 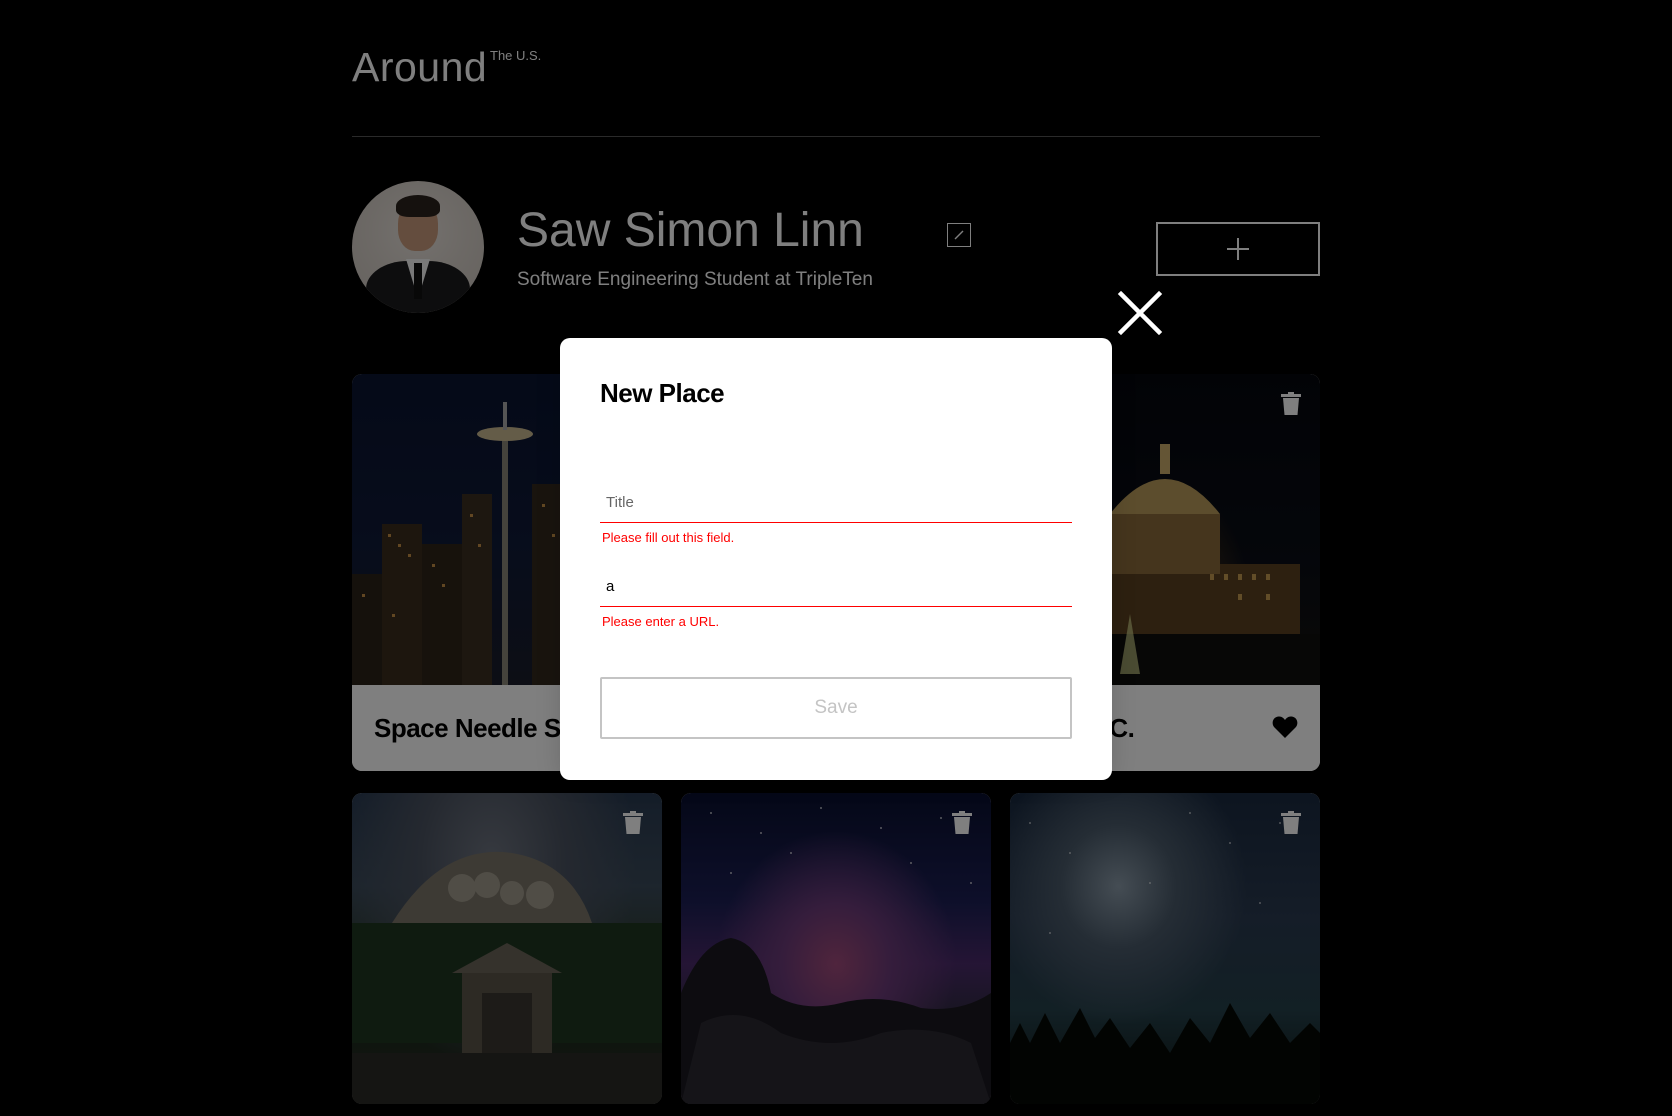 I want to click on title-error: Please fill out this field., so click(x=668, y=537).